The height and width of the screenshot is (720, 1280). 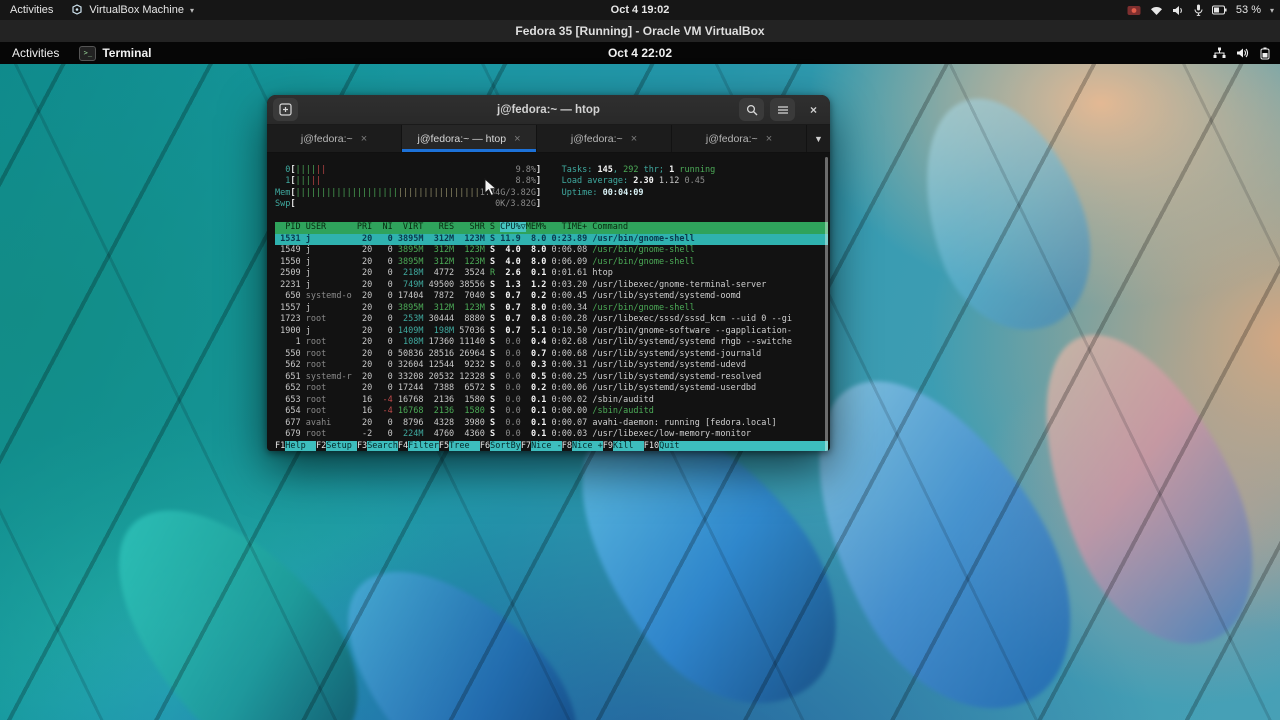 I want to click on search-button, so click(x=751, y=109).